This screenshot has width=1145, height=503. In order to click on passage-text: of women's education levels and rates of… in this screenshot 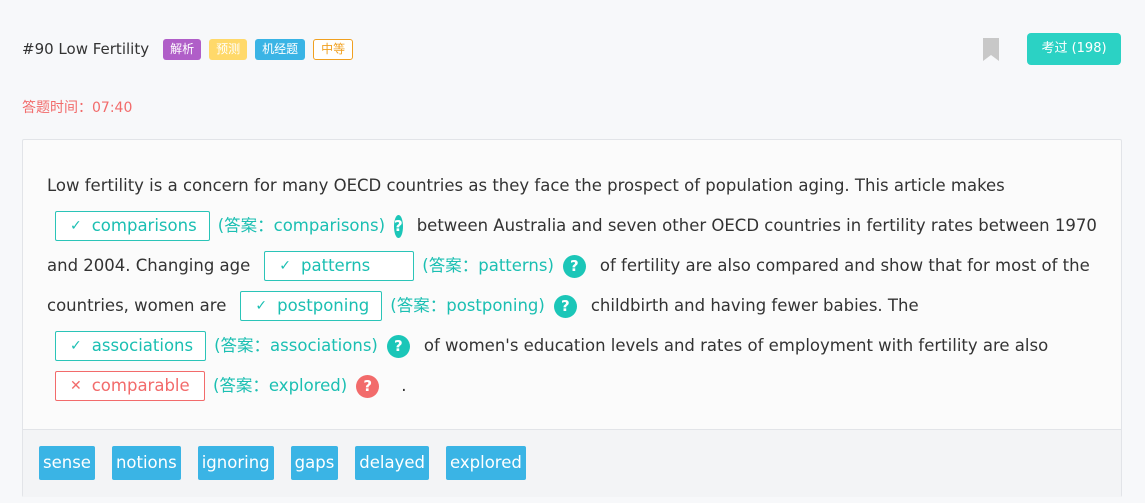, I will do `click(736, 345)`.